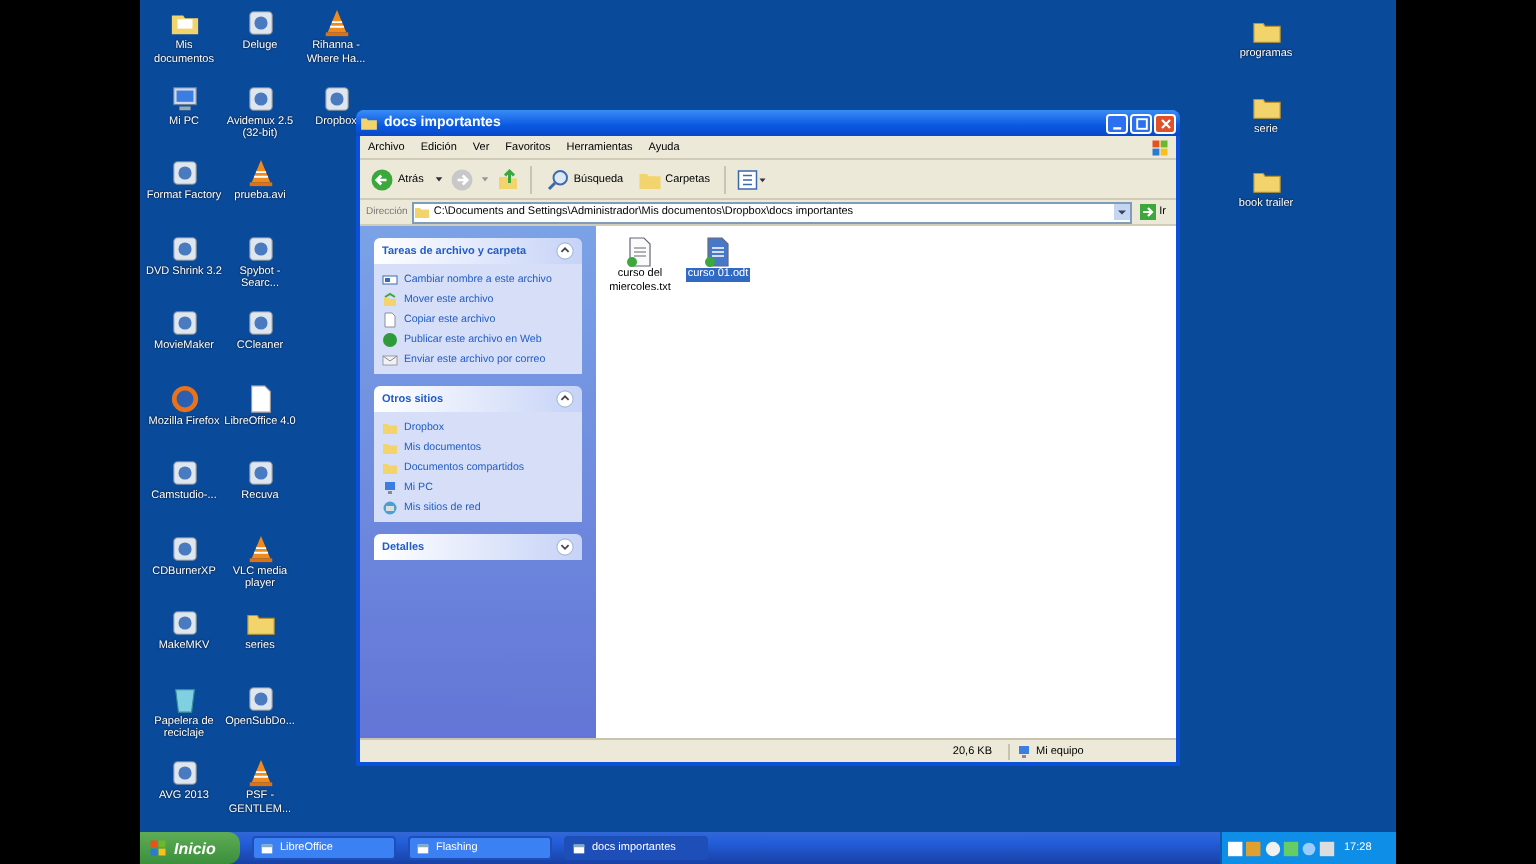  I want to click on recycle-bin-icon, so click(184, 698).